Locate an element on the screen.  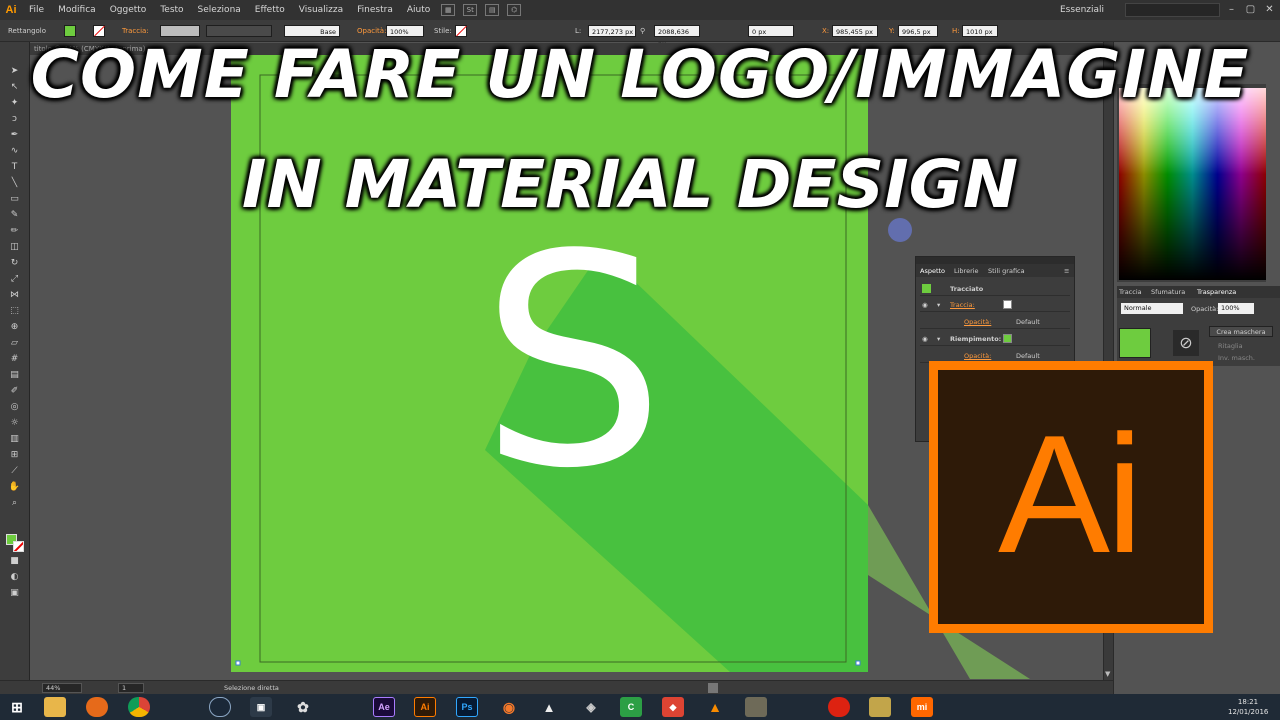
panel-menu-icon: ≡ is located at coordinates (1066, 271).